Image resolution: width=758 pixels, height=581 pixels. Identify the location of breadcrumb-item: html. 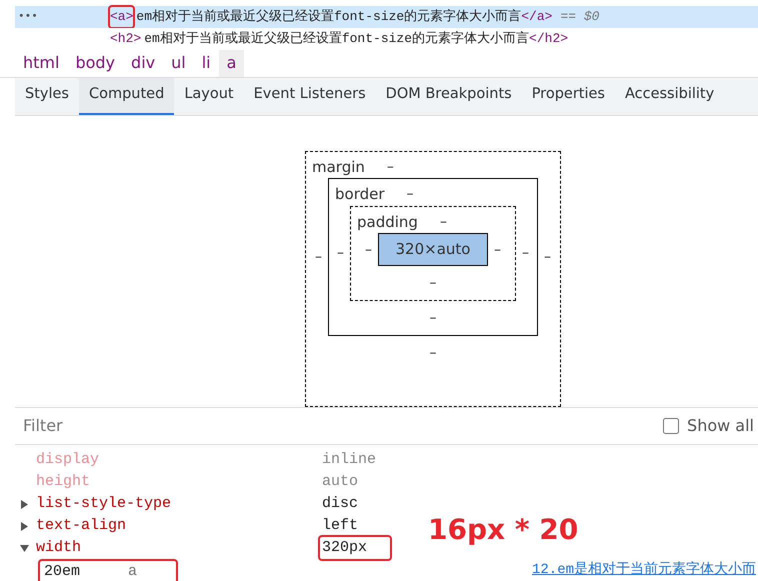
(41, 63).